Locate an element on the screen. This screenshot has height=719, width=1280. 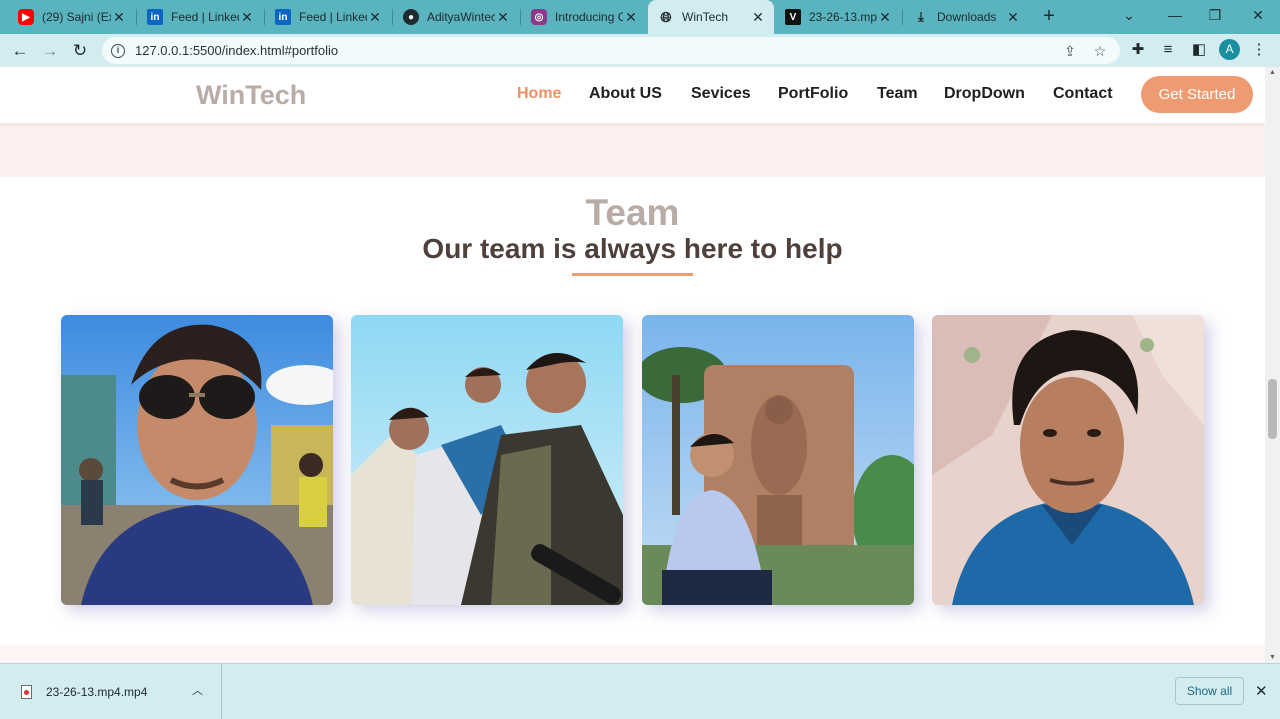
side-panel-icon: ◧ is located at coordinates (1199, 50).